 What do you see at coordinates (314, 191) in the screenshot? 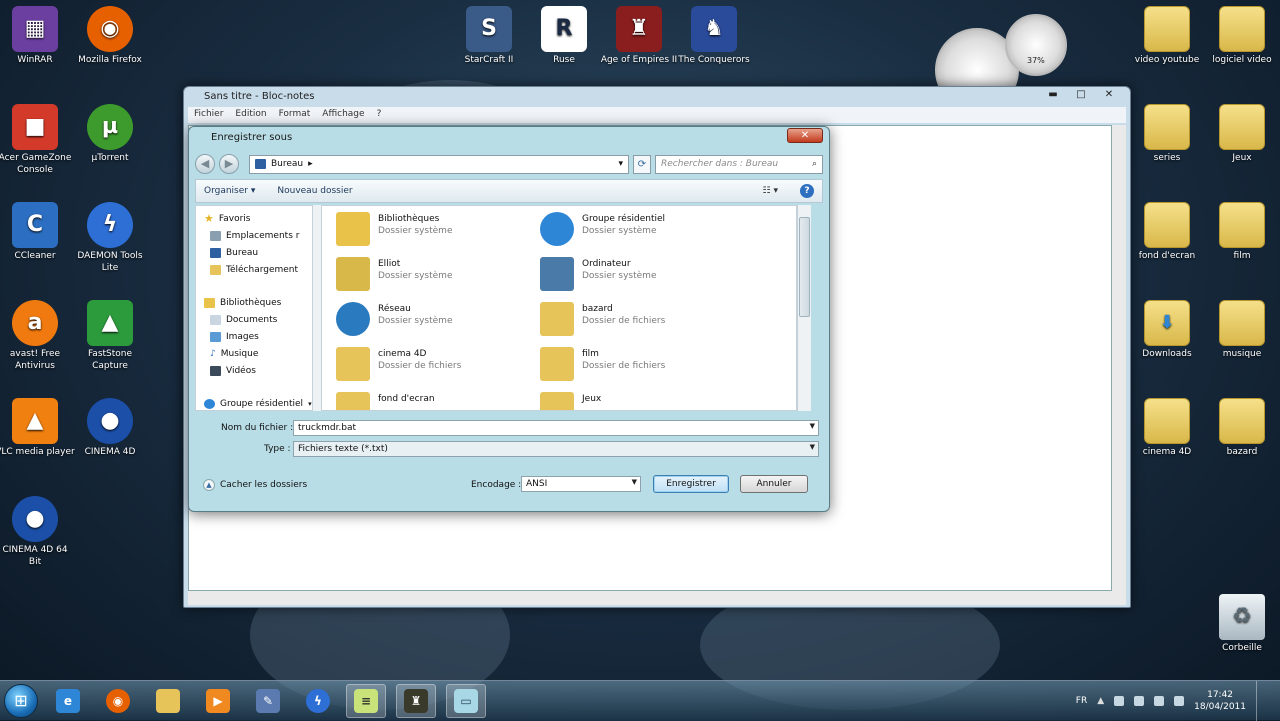
I see `new-folder-button: Nouveau dossier` at bounding box center [314, 191].